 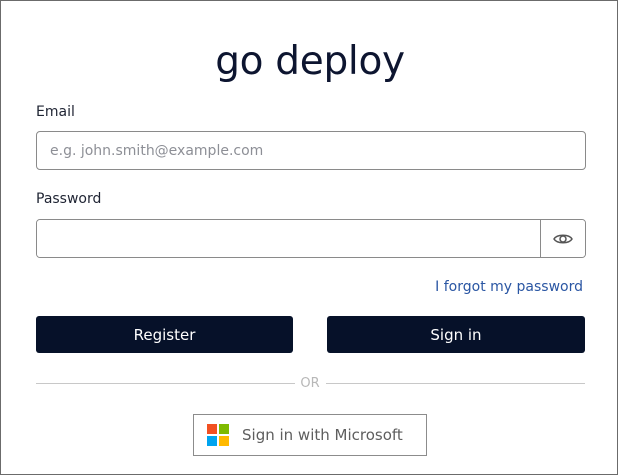 I want to click on microsoft-logo-icon, so click(x=218, y=435).